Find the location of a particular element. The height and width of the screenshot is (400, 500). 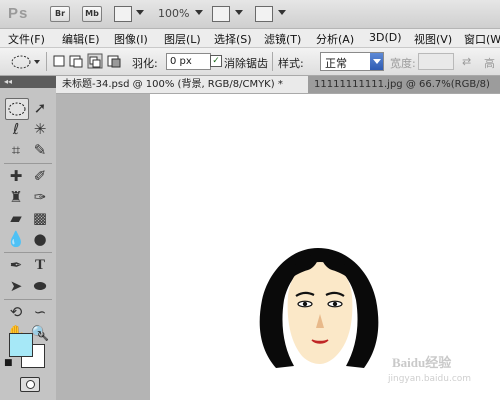

dodge-tool-icon: ● is located at coordinates (40, 239).